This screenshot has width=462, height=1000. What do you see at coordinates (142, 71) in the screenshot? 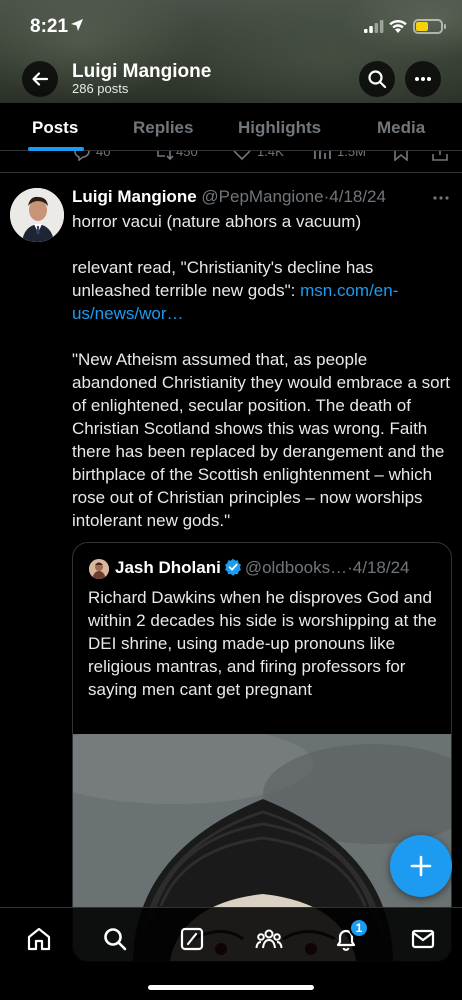
I see `profile-name: Luigi Mangione` at bounding box center [142, 71].